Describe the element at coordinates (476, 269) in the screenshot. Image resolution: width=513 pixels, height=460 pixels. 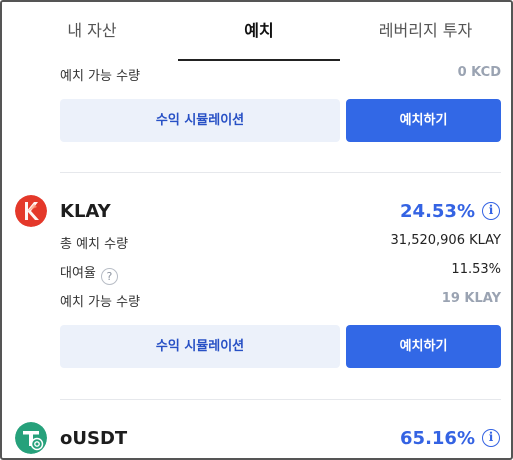
I see `utilization-value: 11.53%` at that location.